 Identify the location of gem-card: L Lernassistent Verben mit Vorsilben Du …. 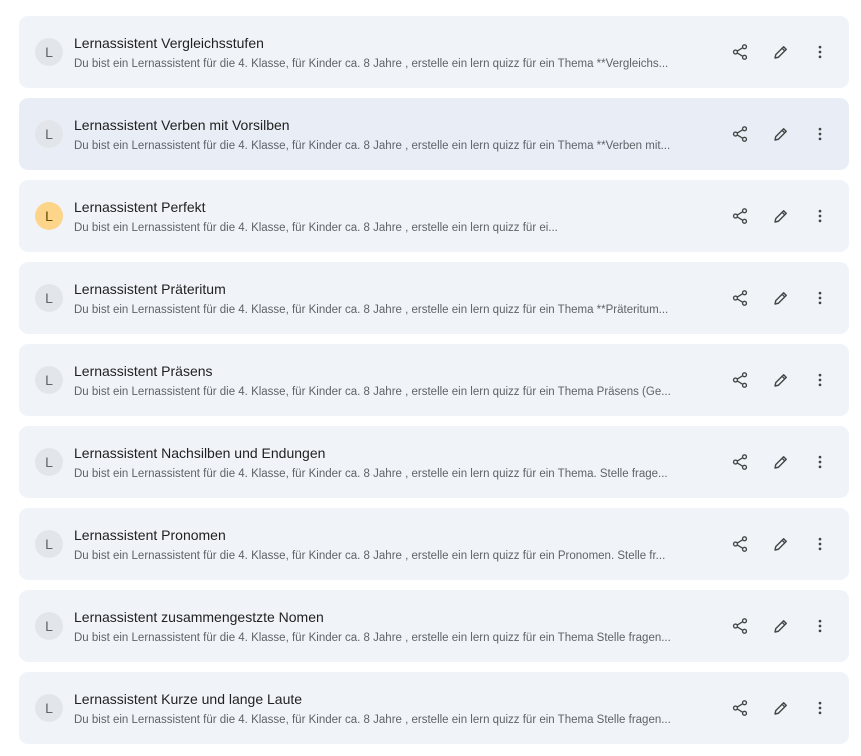
(434, 134).